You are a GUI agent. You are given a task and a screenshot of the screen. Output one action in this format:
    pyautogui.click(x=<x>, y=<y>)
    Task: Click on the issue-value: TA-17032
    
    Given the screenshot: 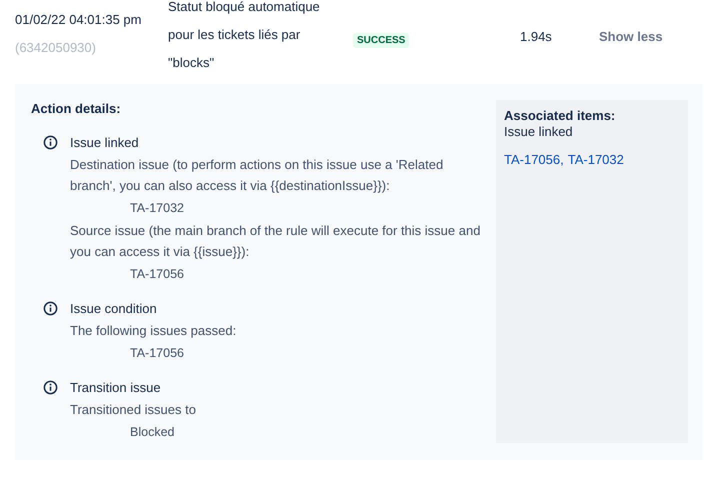 What is the action you would take?
    pyautogui.click(x=157, y=208)
    